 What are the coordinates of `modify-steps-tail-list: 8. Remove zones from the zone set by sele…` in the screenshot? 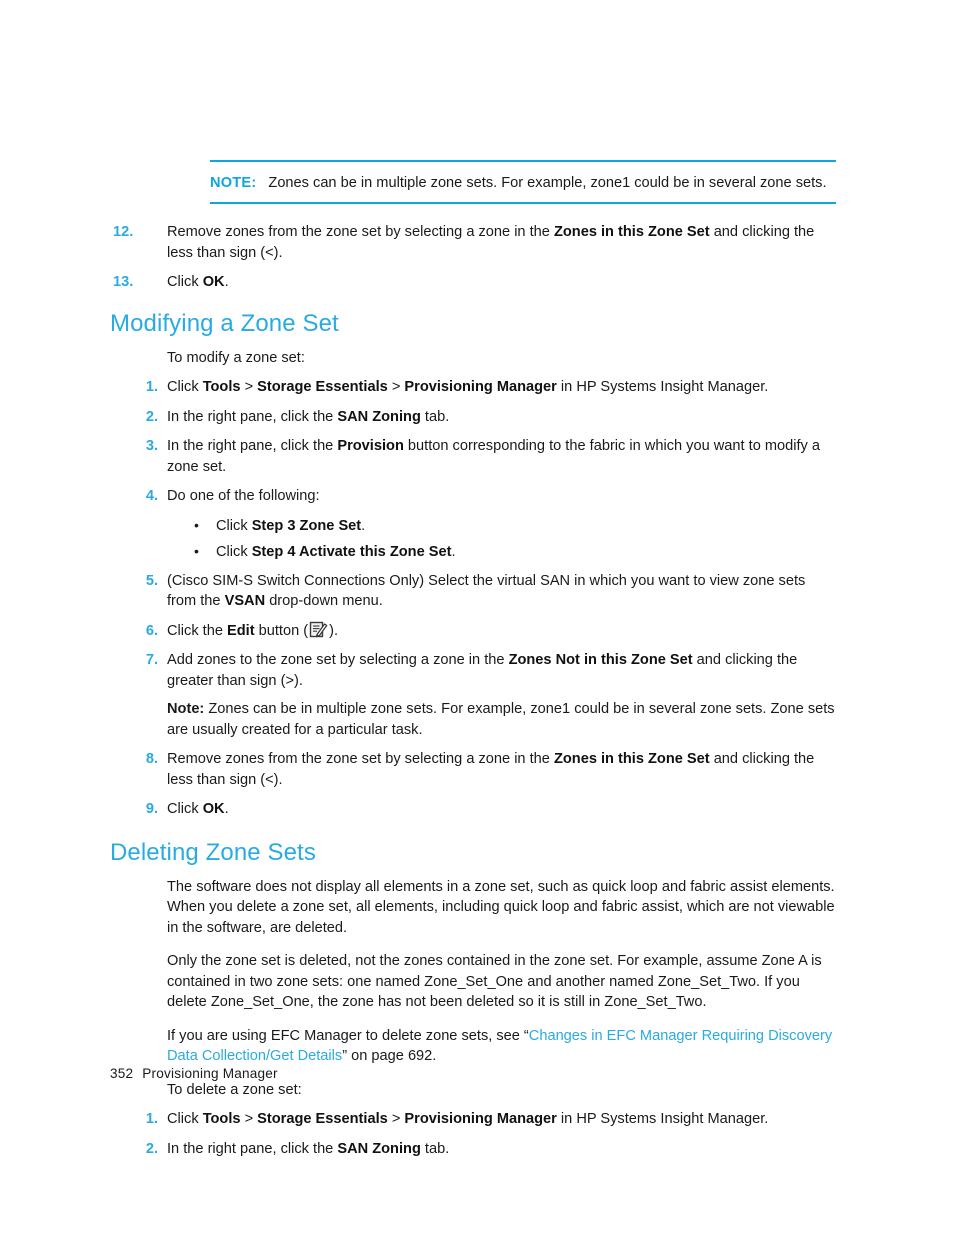 It's located at (473, 784).